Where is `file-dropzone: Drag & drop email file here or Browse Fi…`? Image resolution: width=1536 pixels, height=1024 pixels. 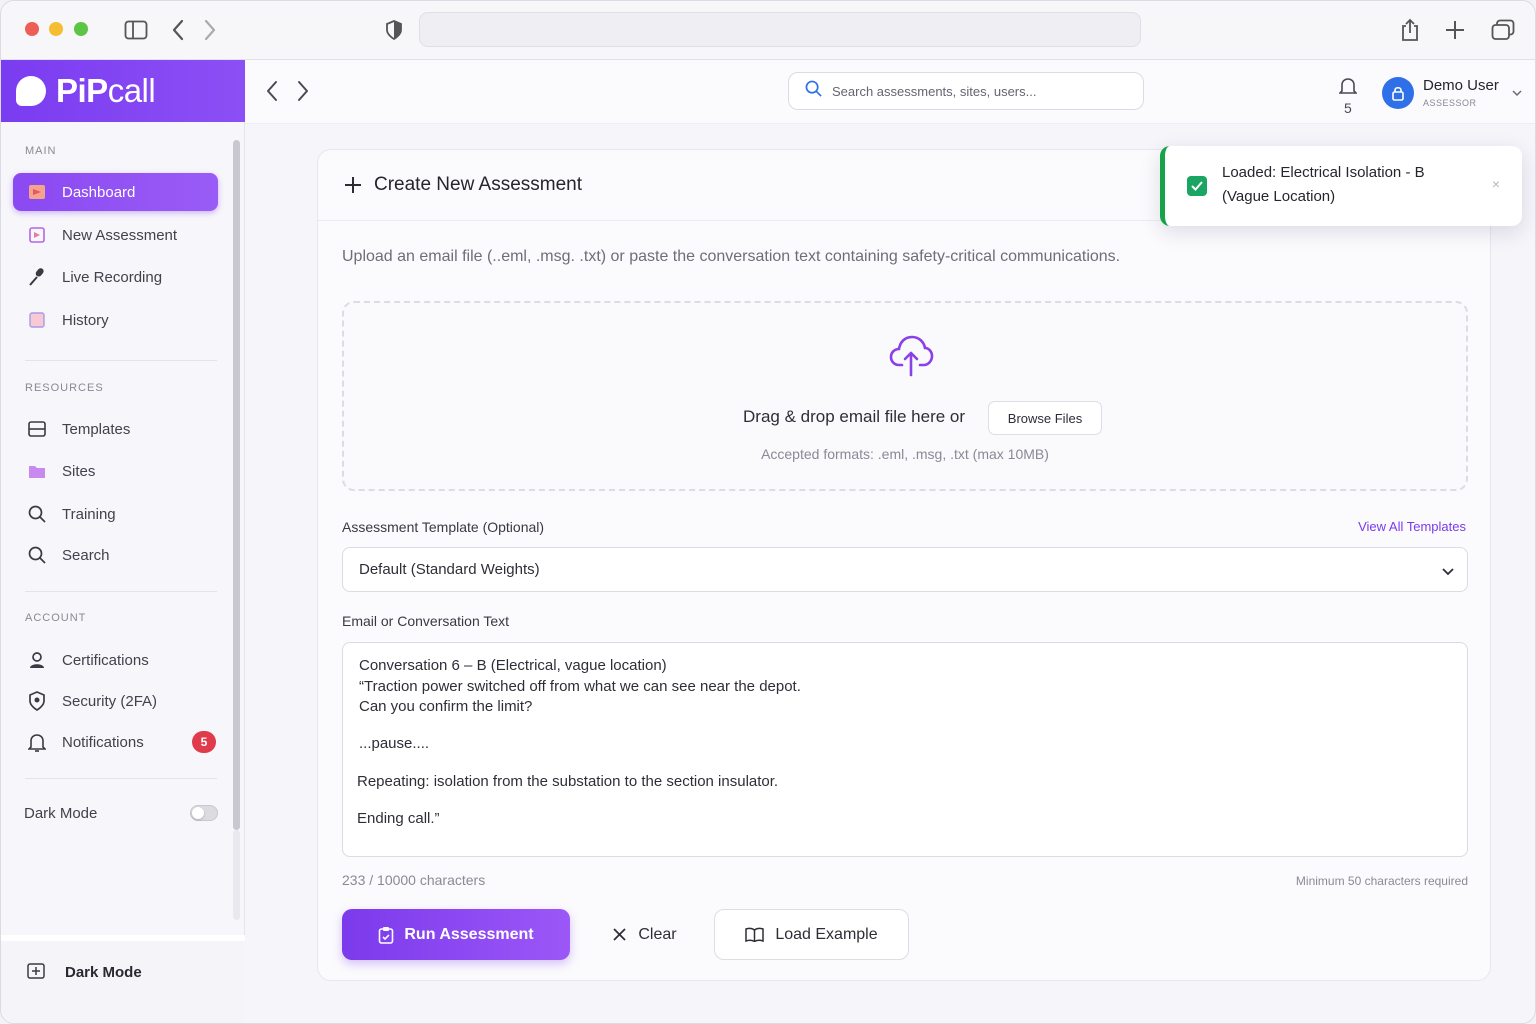 file-dropzone: Drag & drop email file here or Browse Fi… is located at coordinates (905, 396).